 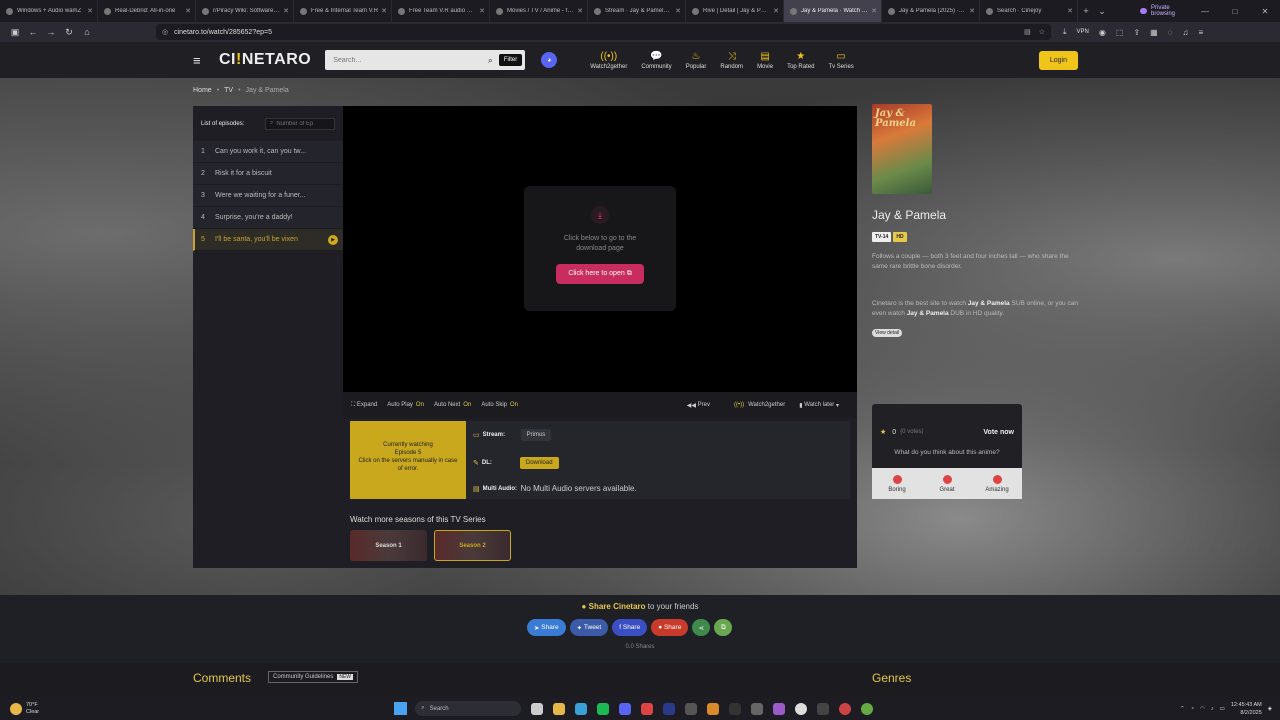 I want to click on reload-icon: ↻, so click(x=69, y=32).